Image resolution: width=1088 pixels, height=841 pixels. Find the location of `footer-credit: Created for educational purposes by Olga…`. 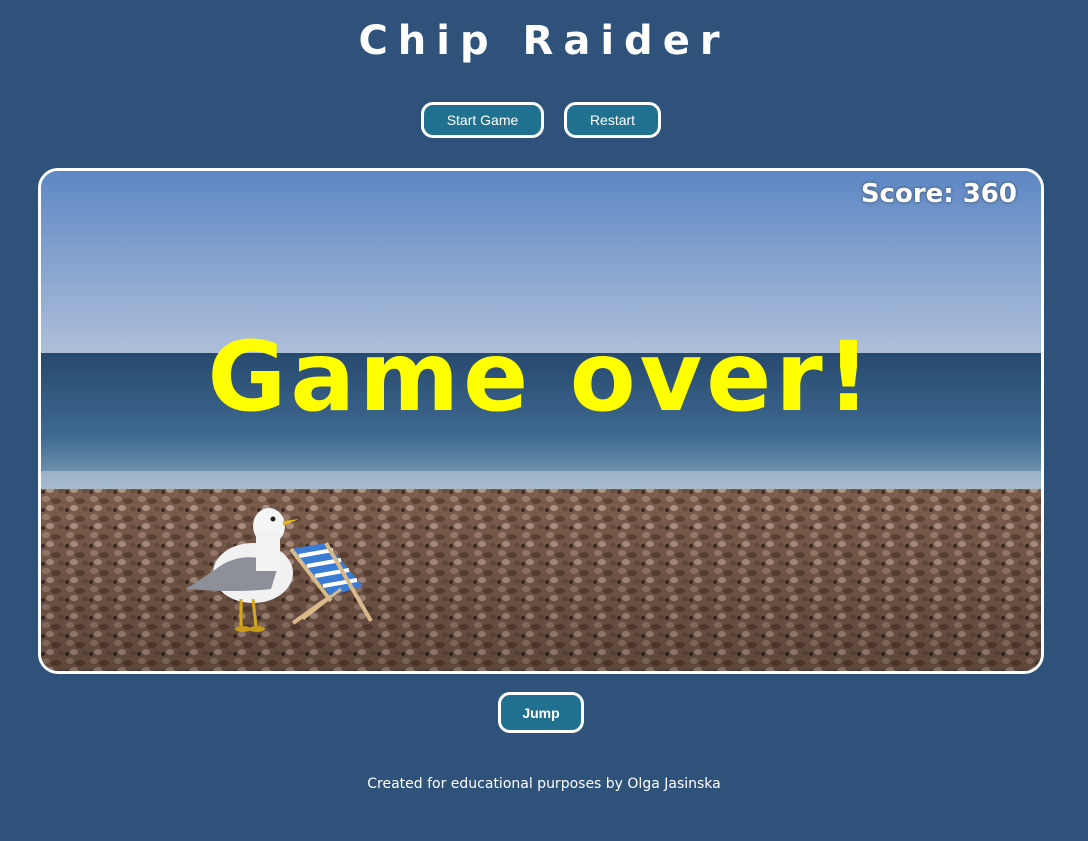

footer-credit: Created for educational purposes by Olga… is located at coordinates (544, 784).